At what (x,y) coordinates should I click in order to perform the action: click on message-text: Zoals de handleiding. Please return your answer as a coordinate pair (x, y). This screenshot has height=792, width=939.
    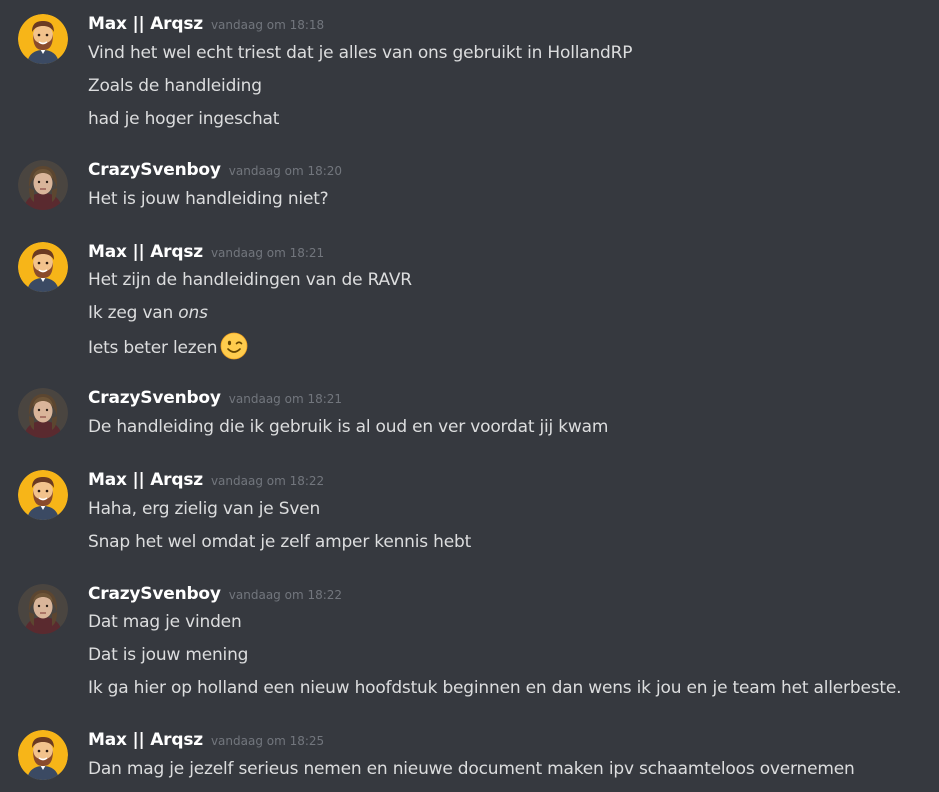
    Looking at the image, I should click on (175, 86).